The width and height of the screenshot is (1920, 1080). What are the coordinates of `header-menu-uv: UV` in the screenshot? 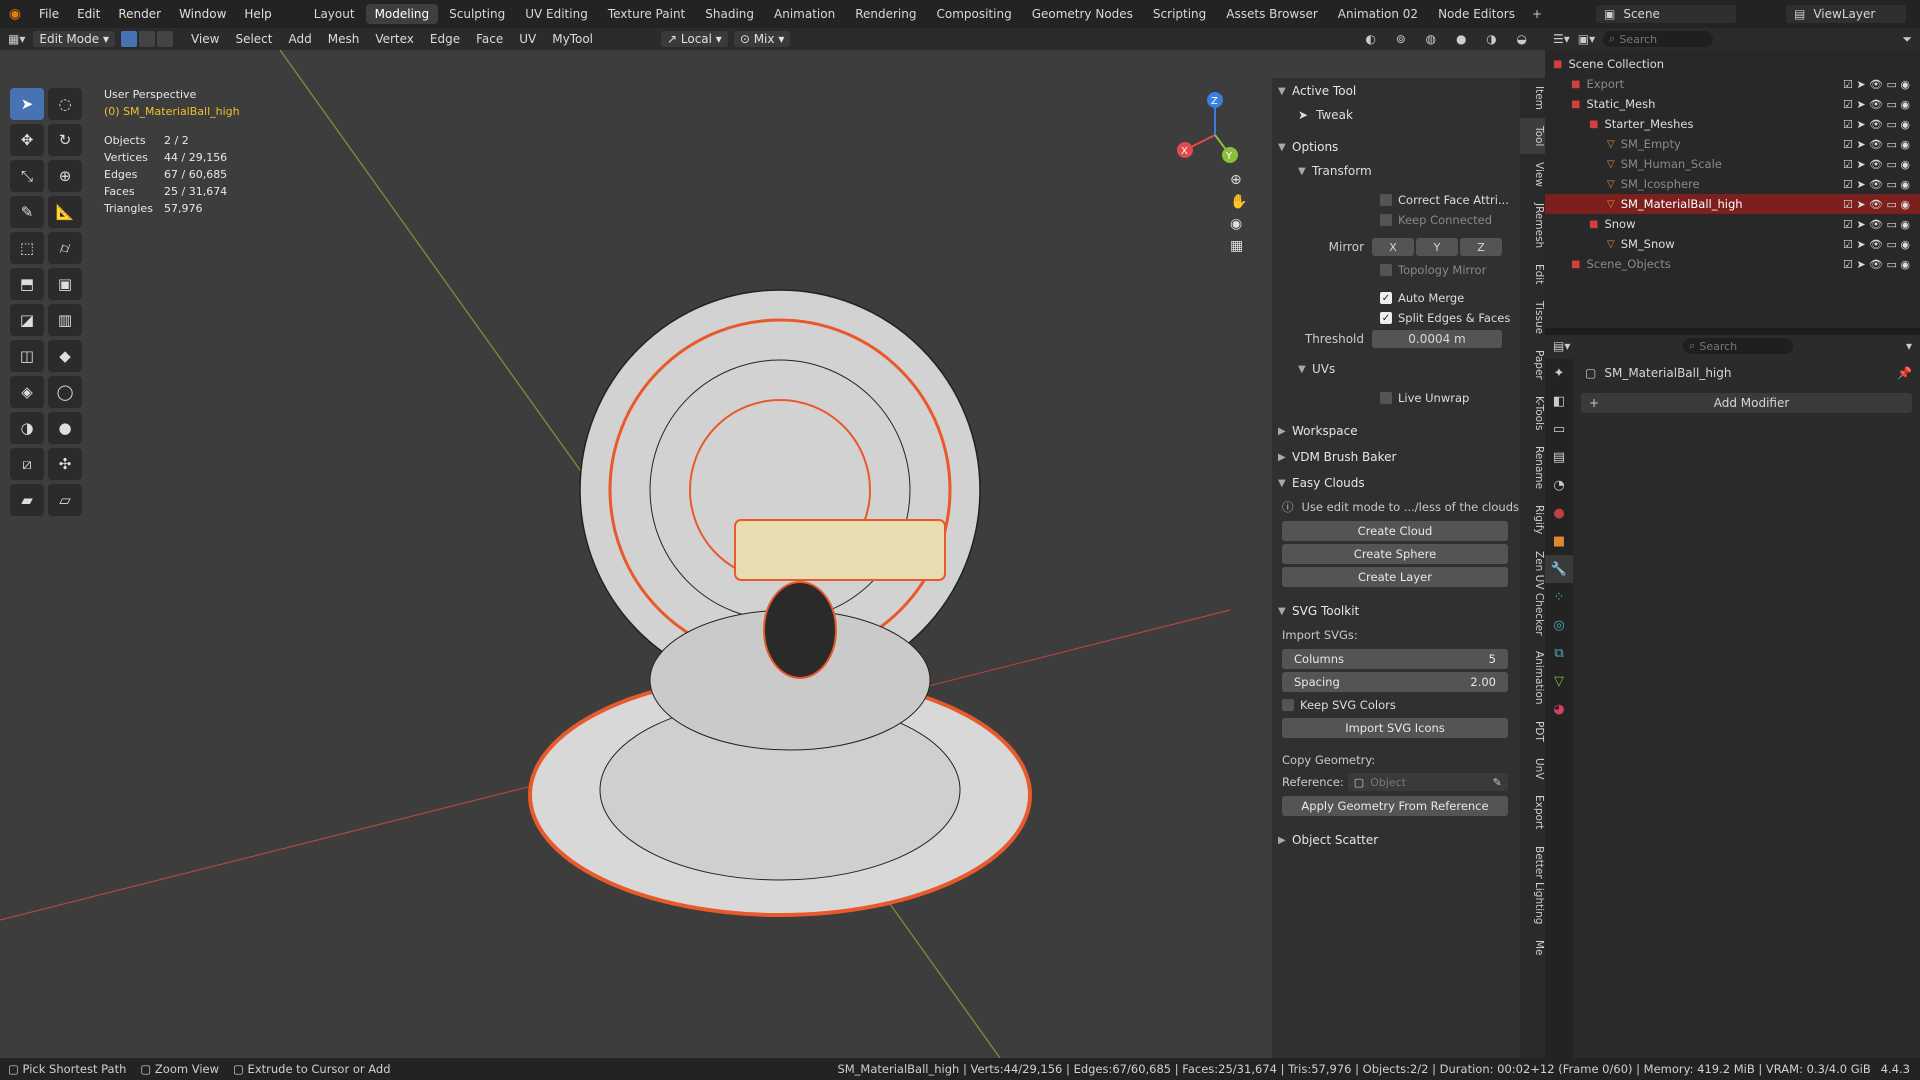 It's located at (527, 39).